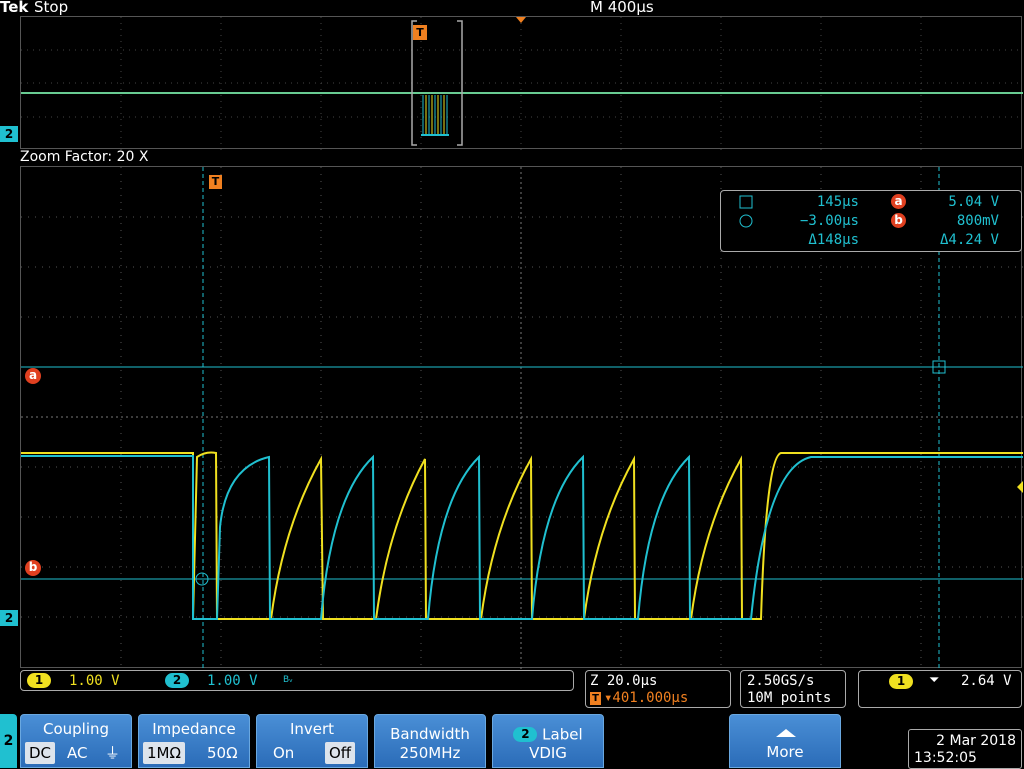  Describe the element at coordinates (312, 741) in the screenshot. I see `invert-button: Invert On Off` at that location.